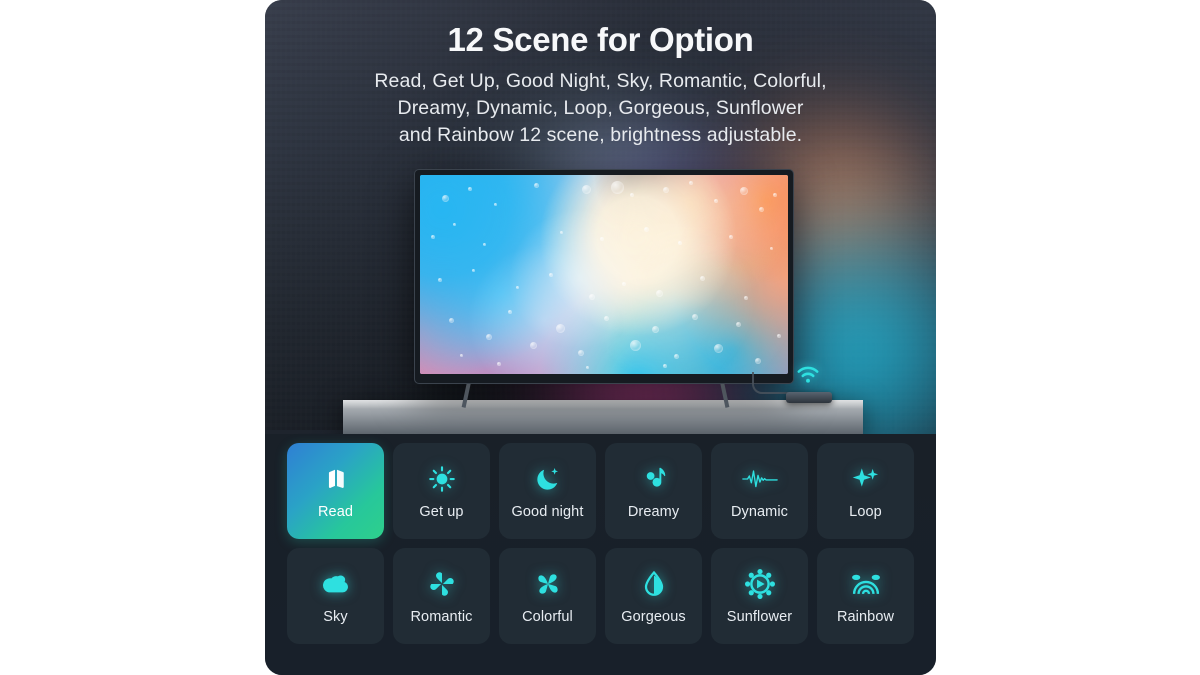 This screenshot has width=1200, height=675. Describe the element at coordinates (808, 374) in the screenshot. I see `wifi-icon` at that location.